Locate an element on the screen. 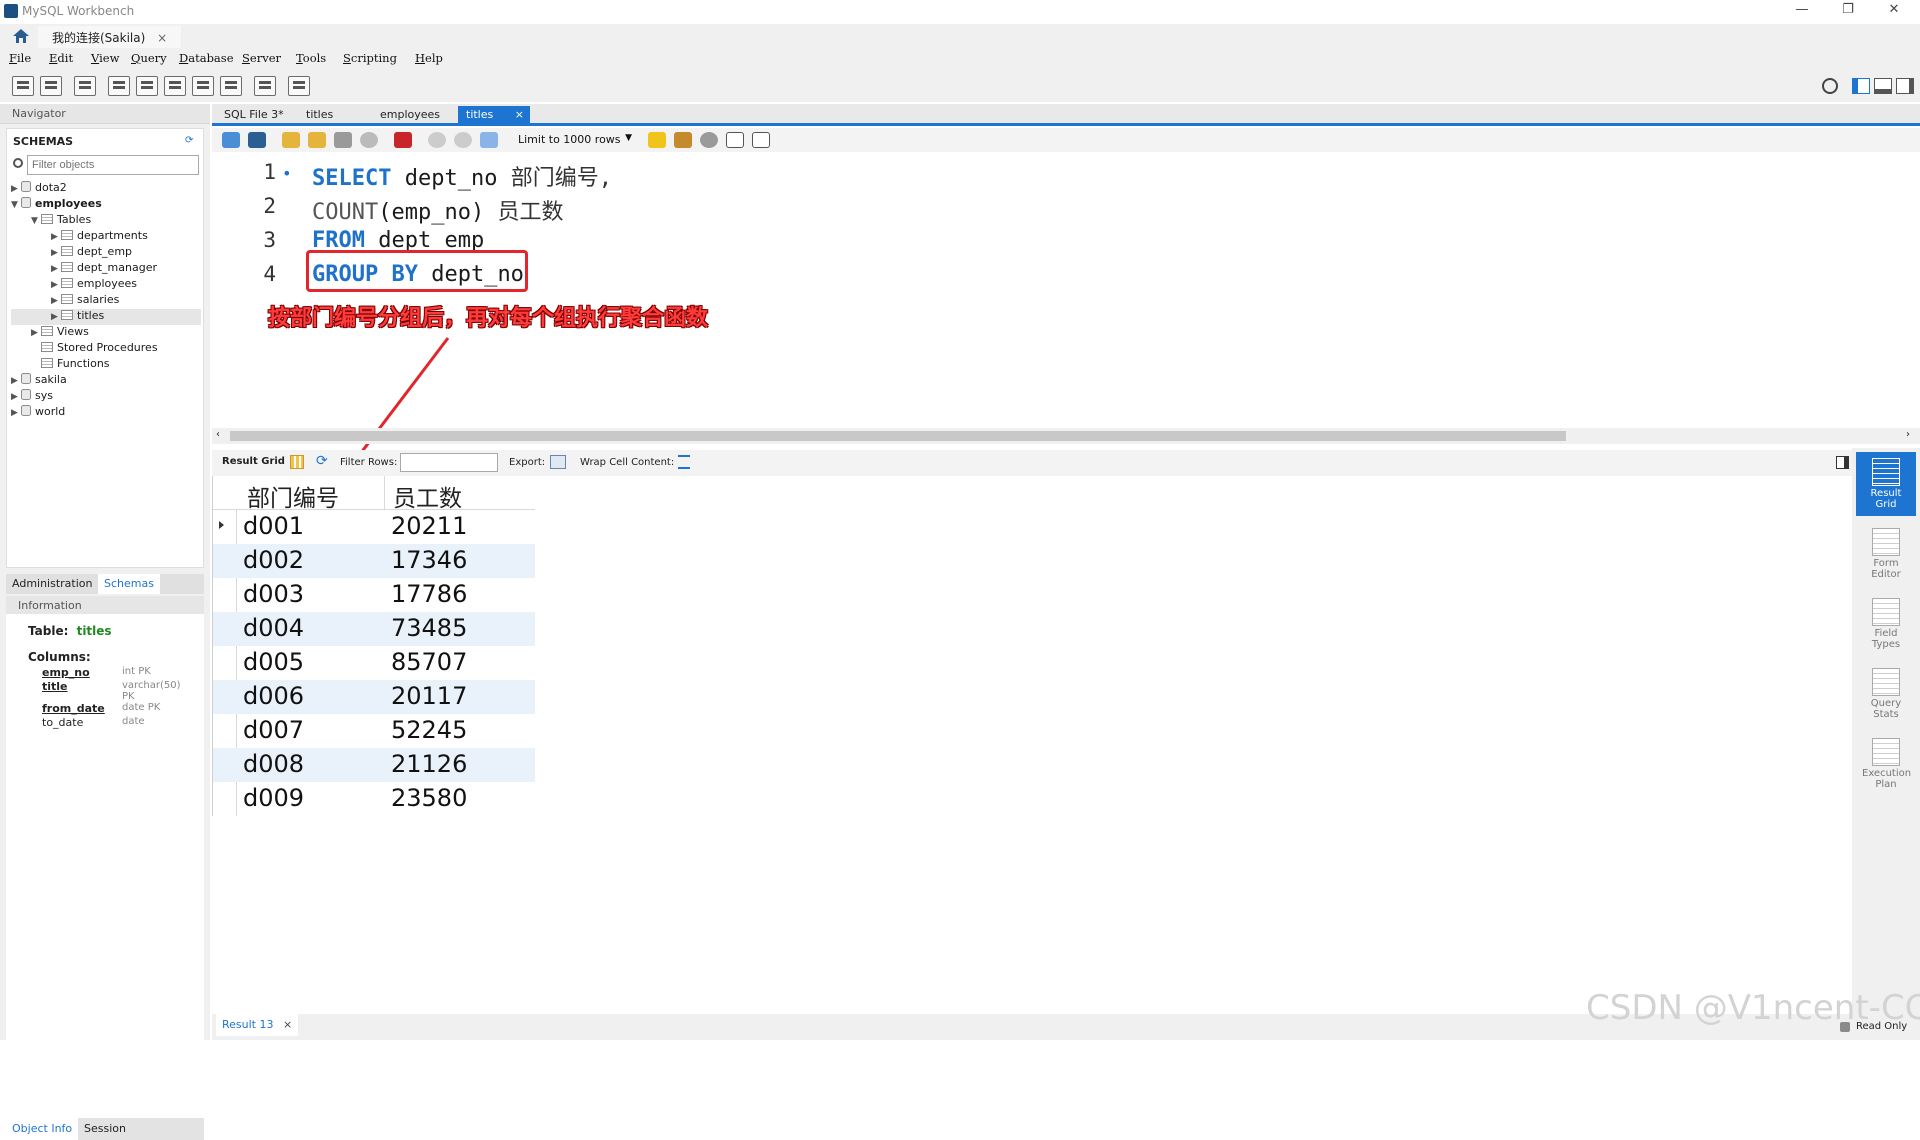 The height and width of the screenshot is (1140, 1920). tree-item-salaries: ▶ salaries is located at coordinates (106, 301).